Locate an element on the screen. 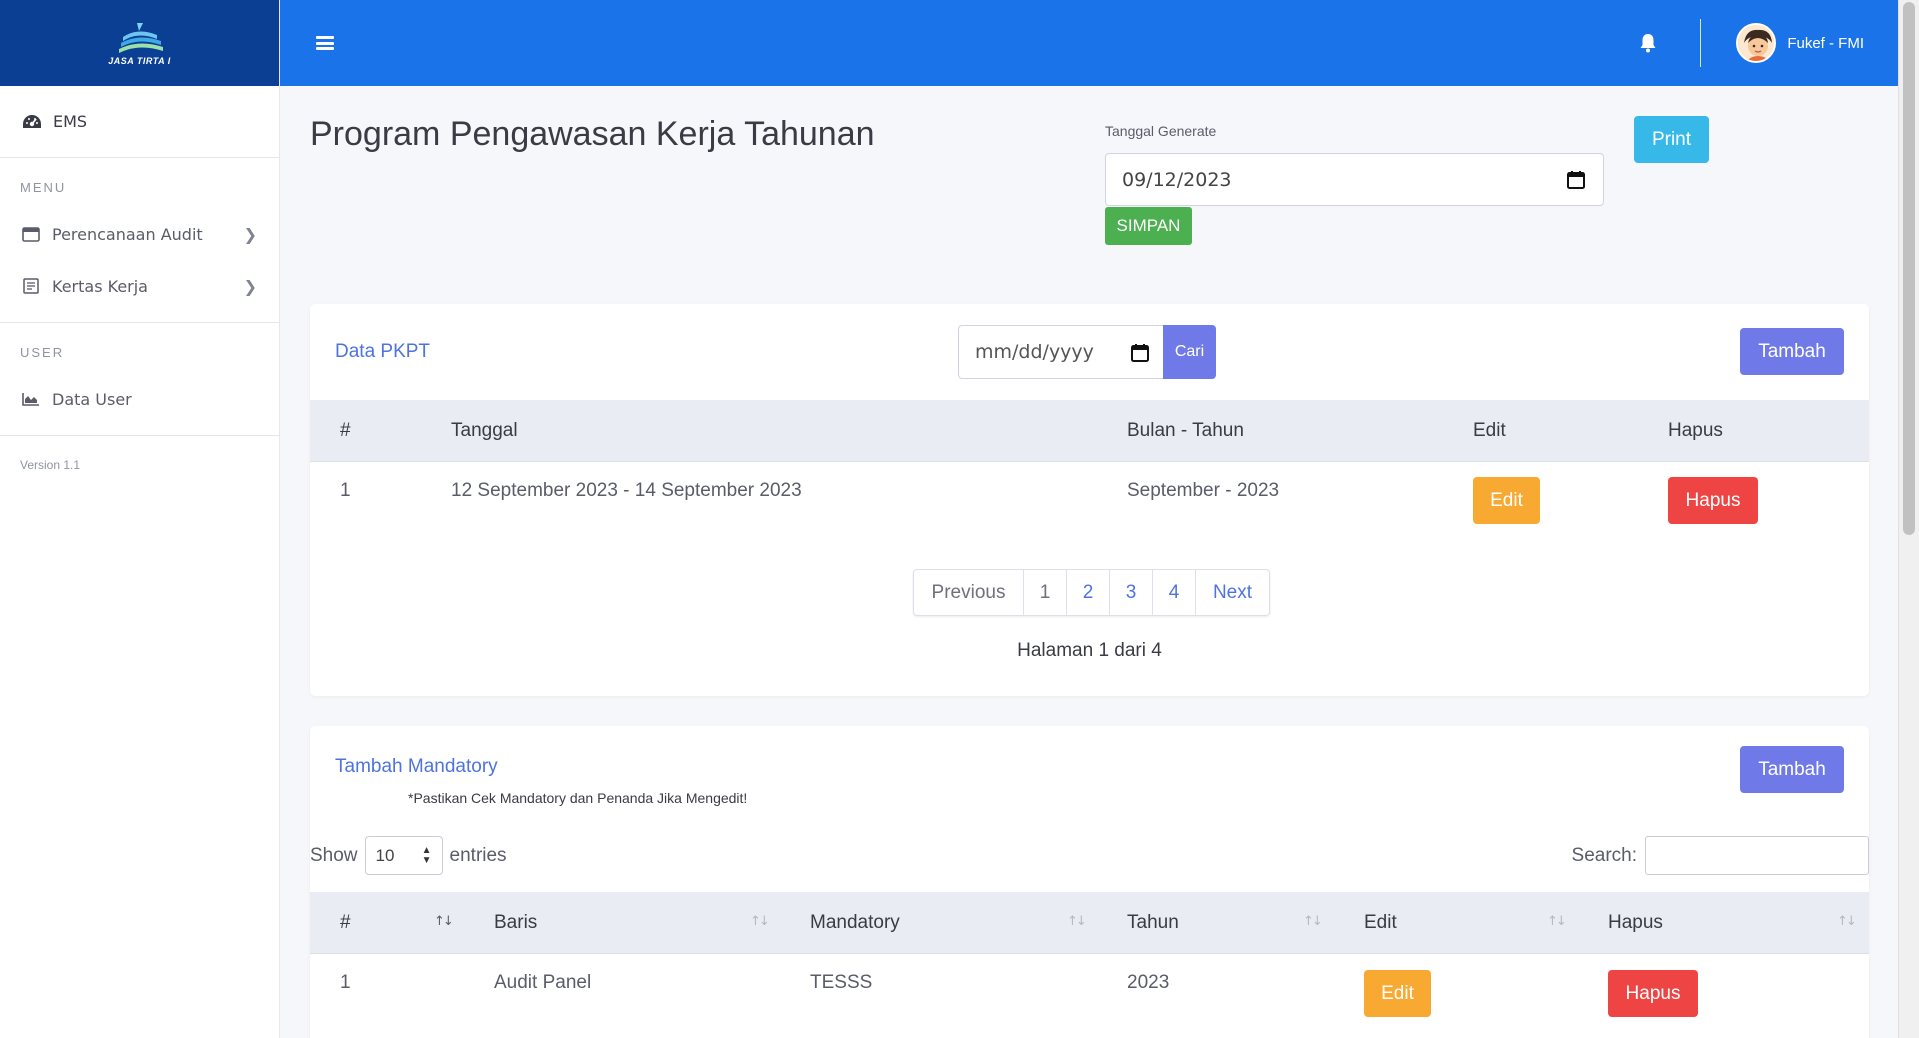 The width and height of the screenshot is (1919, 1038). topbar: Fukef - FMI is located at coordinates (1089, 43).